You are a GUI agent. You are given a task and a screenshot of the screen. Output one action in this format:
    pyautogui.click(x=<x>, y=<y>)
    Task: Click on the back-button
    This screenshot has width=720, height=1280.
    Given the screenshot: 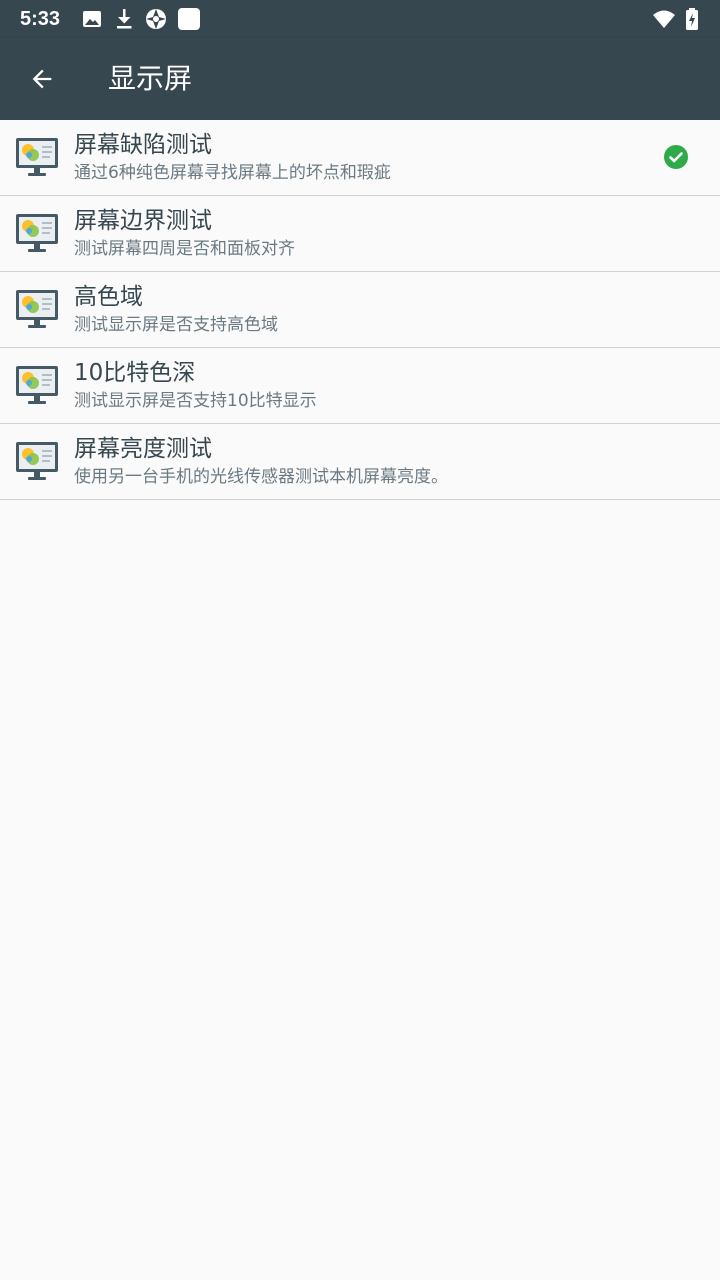 What is the action you would take?
    pyautogui.click(x=42, y=79)
    